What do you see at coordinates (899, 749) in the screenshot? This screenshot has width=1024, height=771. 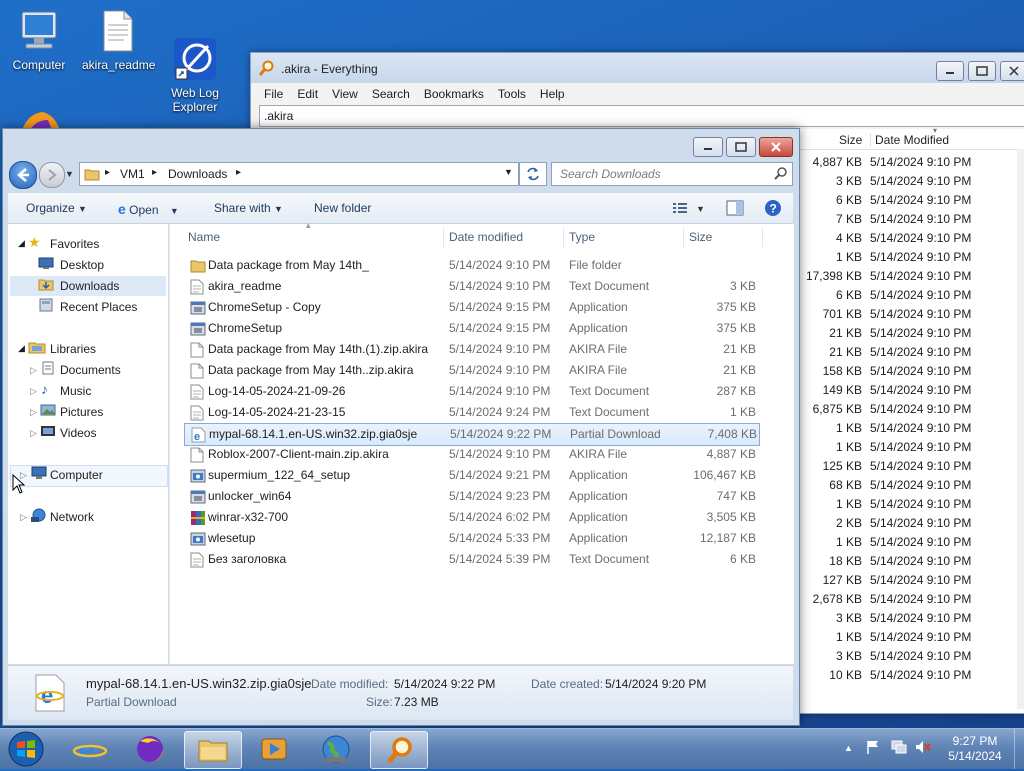 I see `network-status-icon` at bounding box center [899, 749].